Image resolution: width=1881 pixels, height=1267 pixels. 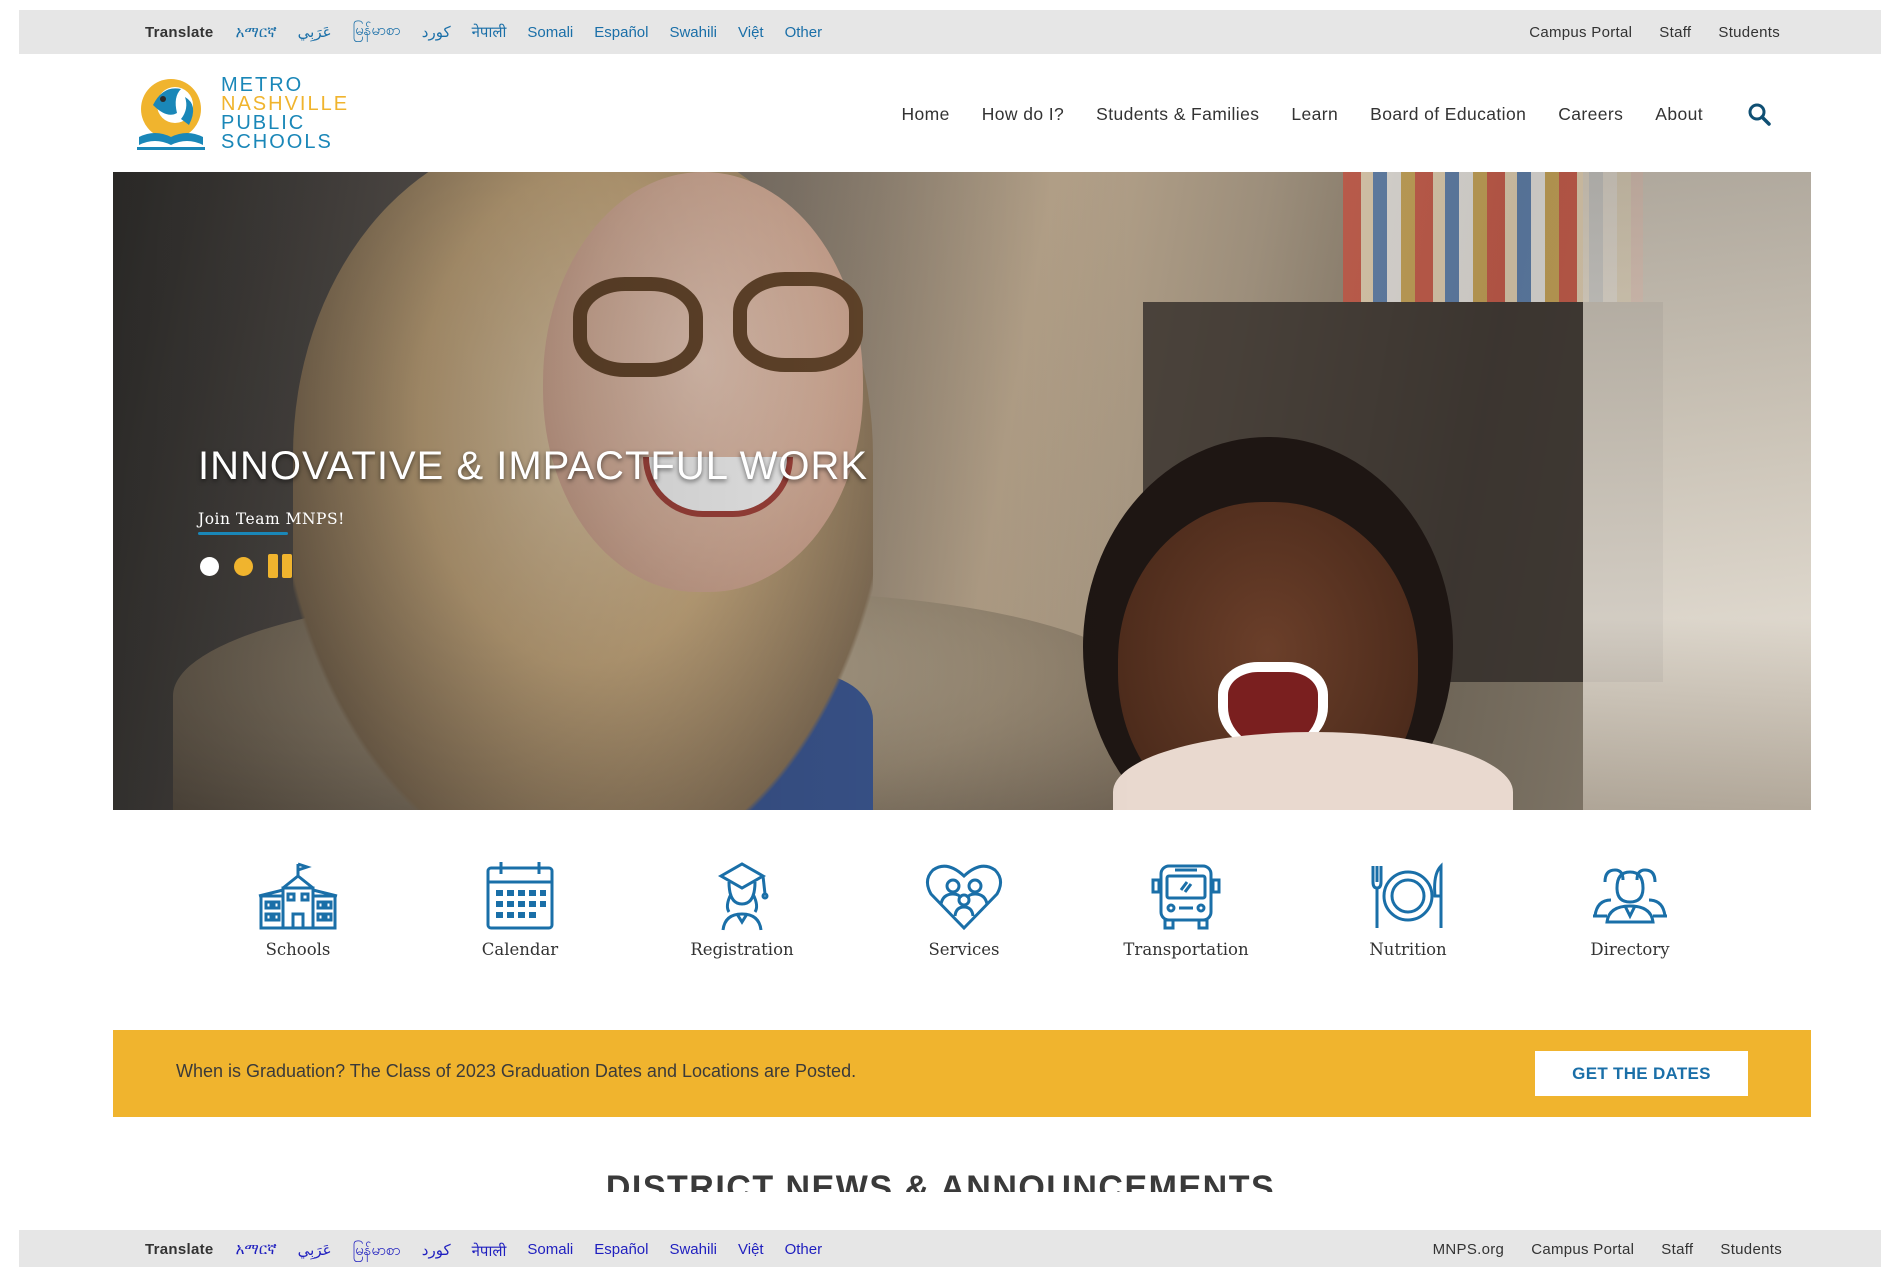 I want to click on school-building-icon, so click(x=298, y=896).